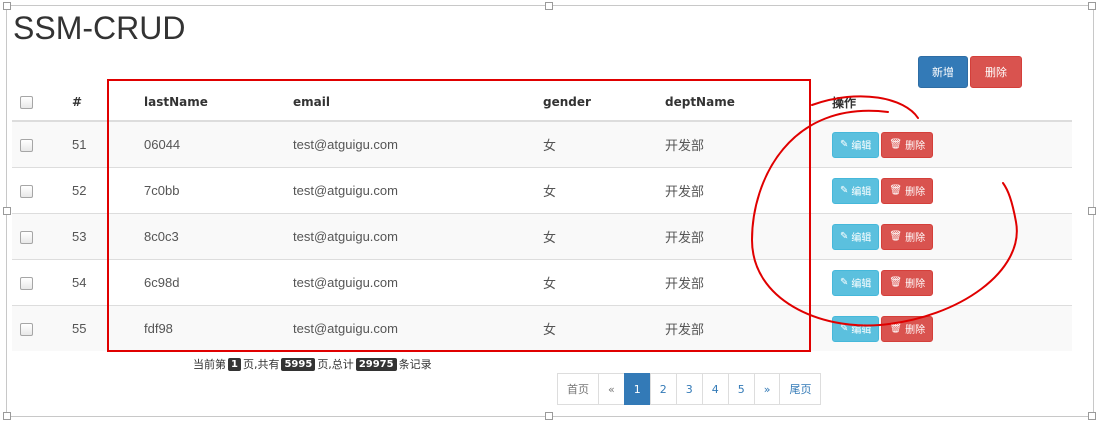 This screenshot has width=1098, height=425. What do you see at coordinates (261, 364) in the screenshot?
I see `page-info-mid1: 页,共有` at bounding box center [261, 364].